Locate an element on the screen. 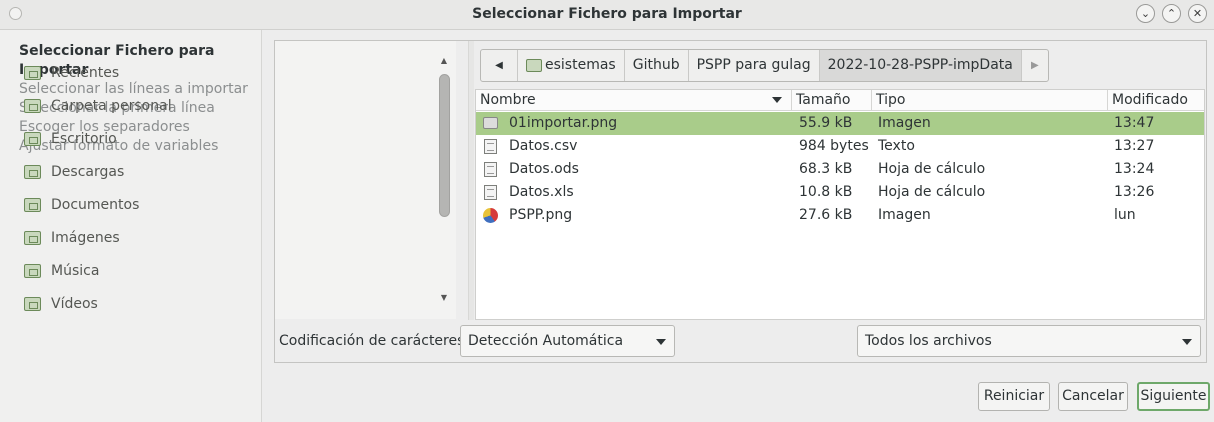 Image resolution: width=1214 pixels, height=422 pixels. file-size: 55.9 kB is located at coordinates (826, 123).